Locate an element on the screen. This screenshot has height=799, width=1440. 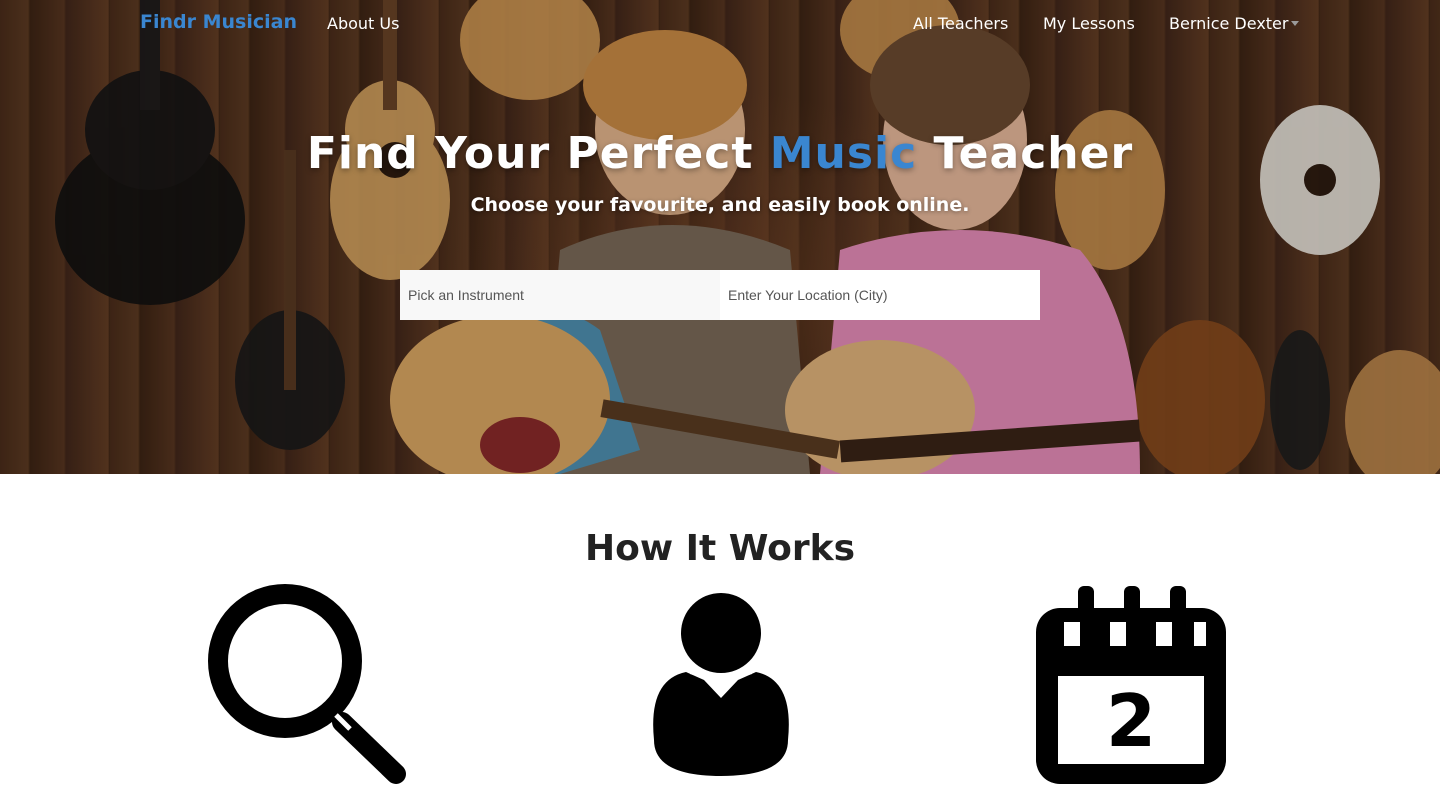
user-menu-dropdown: Bernice Dexter is located at coordinates (1228, 23).